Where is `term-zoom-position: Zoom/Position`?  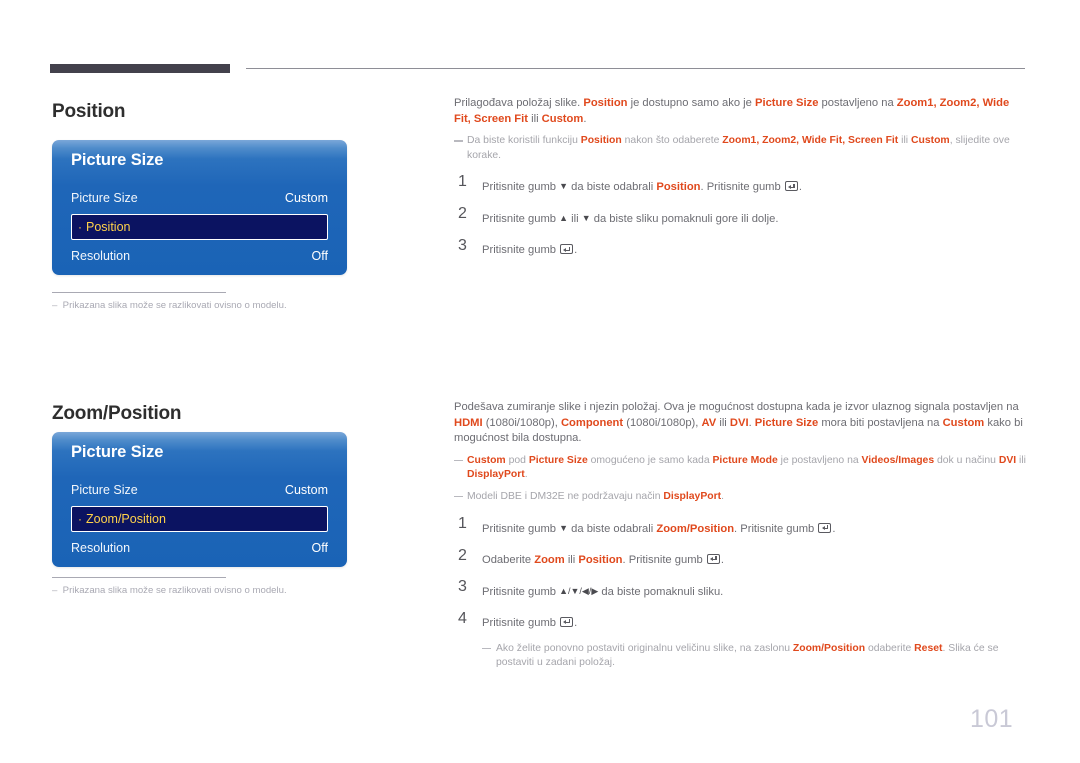
term-zoom-position: Zoom/Position is located at coordinates (695, 528).